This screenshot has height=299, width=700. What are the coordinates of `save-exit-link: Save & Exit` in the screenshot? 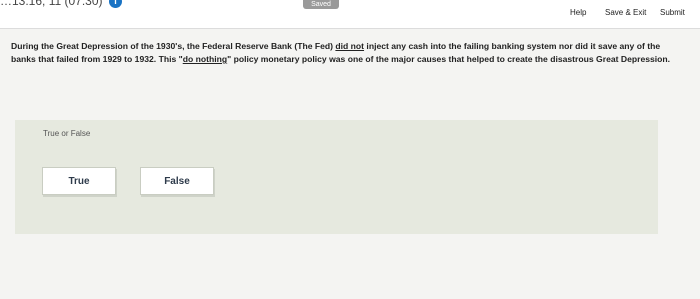 It's located at (625, 12).